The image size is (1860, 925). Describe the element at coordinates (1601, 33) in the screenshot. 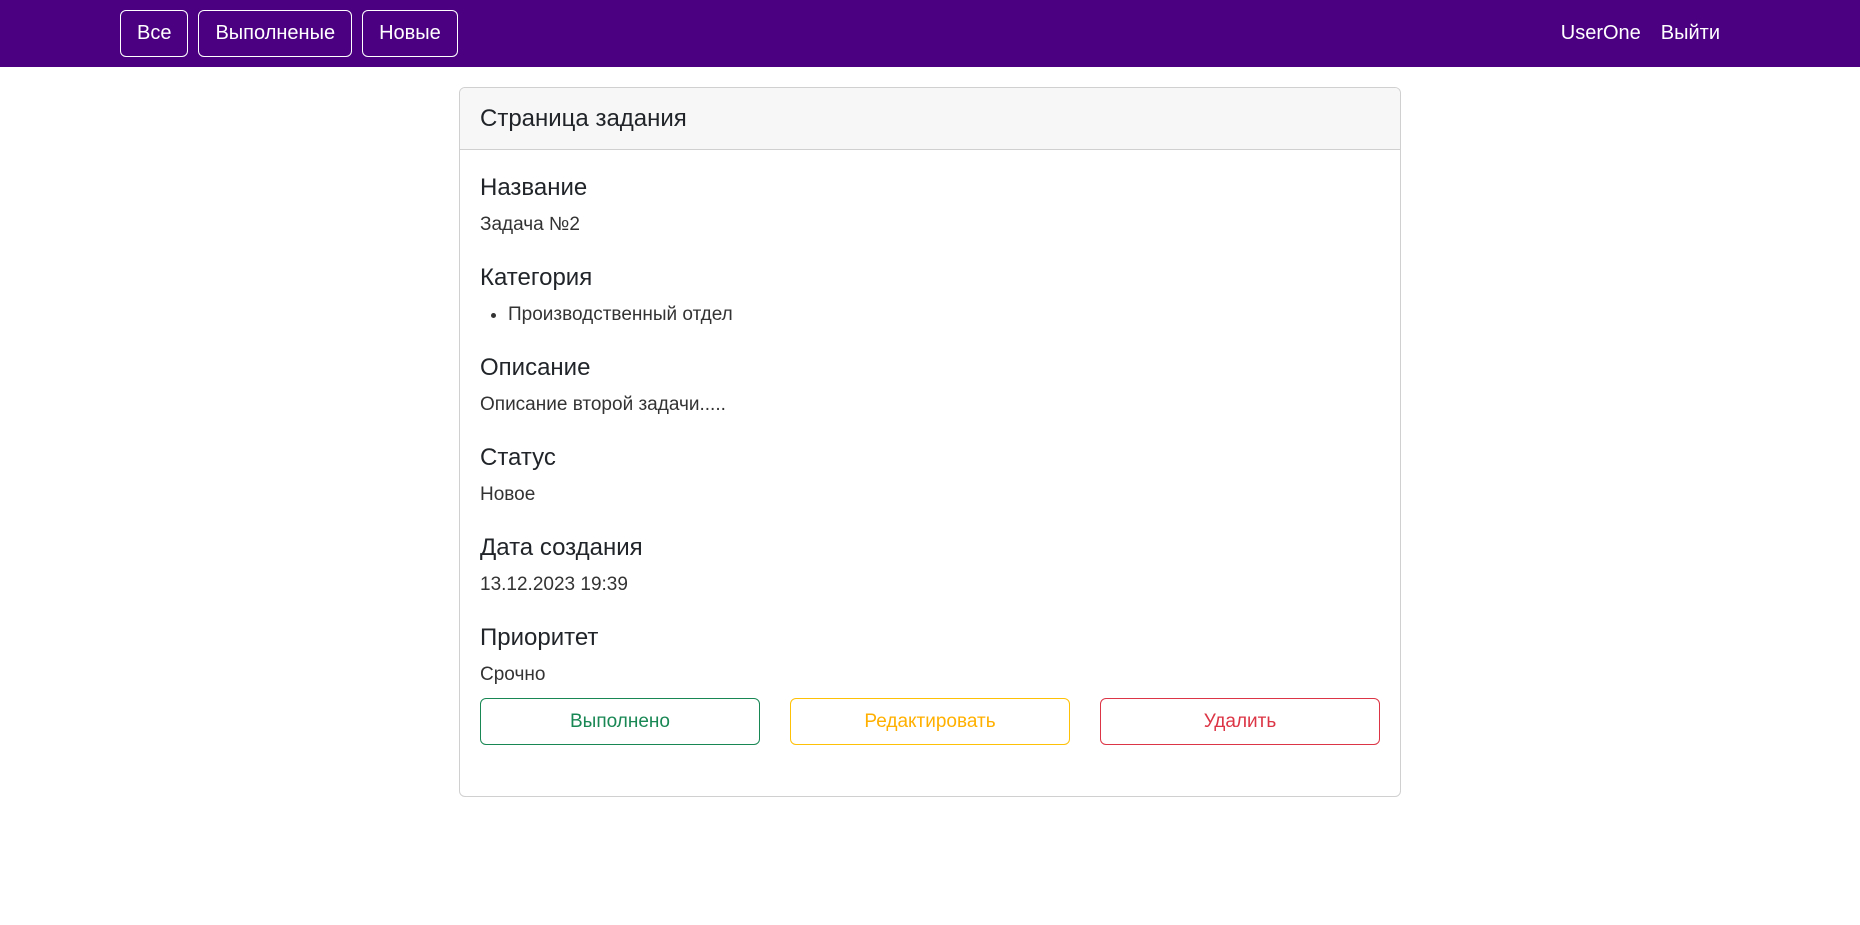

I see `username-link: UserOne` at that location.